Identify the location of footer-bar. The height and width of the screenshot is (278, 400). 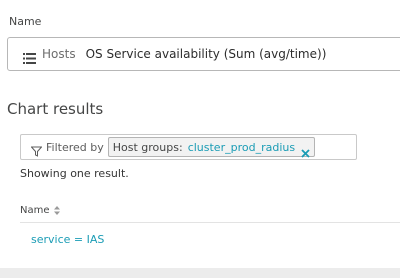
(200, 273).